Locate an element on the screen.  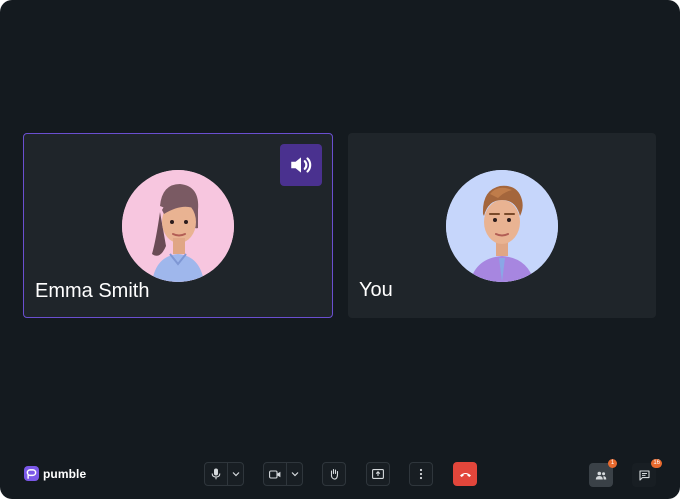
microphone-icon is located at coordinates (216, 474).